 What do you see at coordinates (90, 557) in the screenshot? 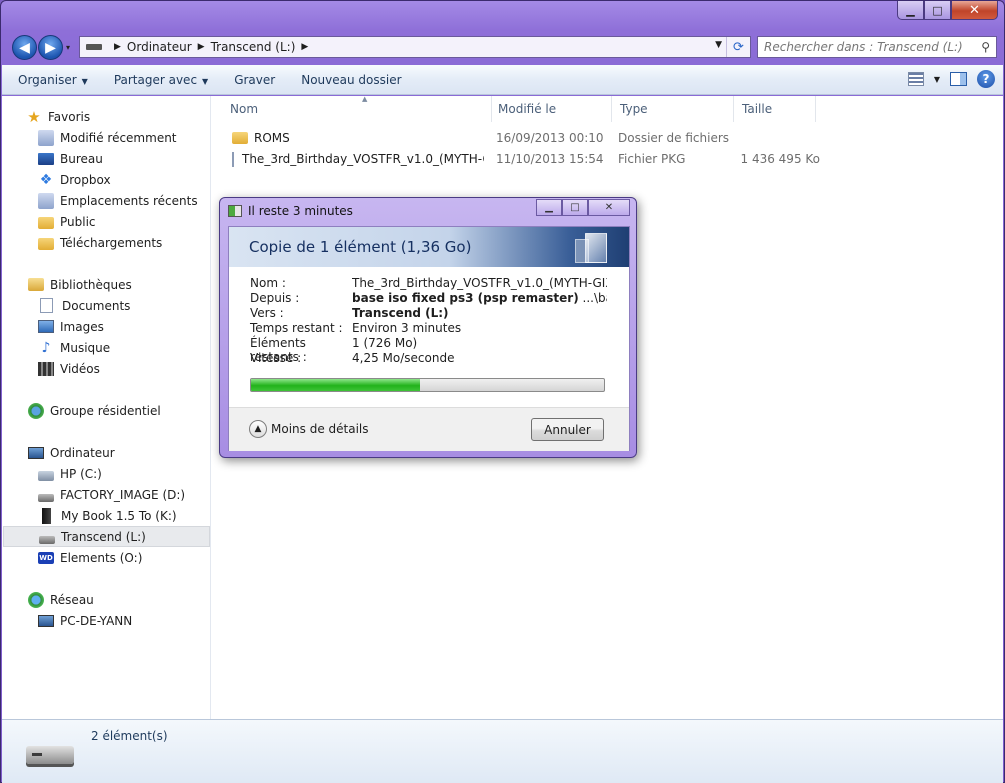
I see `sidebar-item-drive-o: WD Elements (O:)` at bounding box center [90, 557].